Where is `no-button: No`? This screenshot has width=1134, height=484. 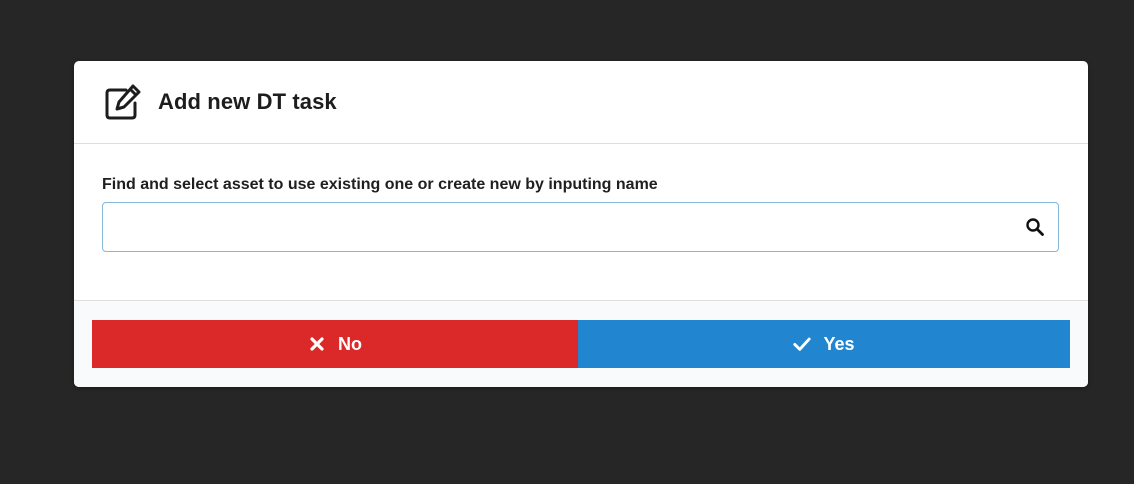 no-button: No is located at coordinates (335, 344).